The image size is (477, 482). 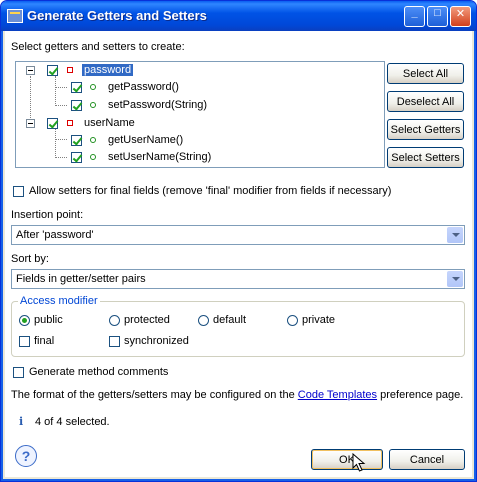 I want to click on select-label: Select getters and setters to create:, so click(x=98, y=47).